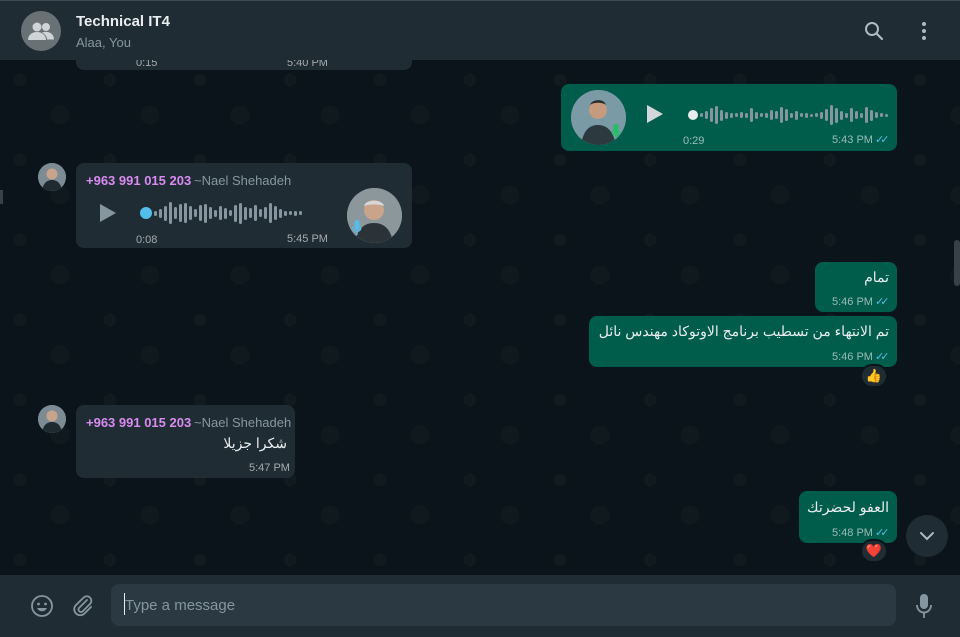 The height and width of the screenshot is (637, 960). What do you see at coordinates (876, 277) in the screenshot?
I see `message-text: تمام` at bounding box center [876, 277].